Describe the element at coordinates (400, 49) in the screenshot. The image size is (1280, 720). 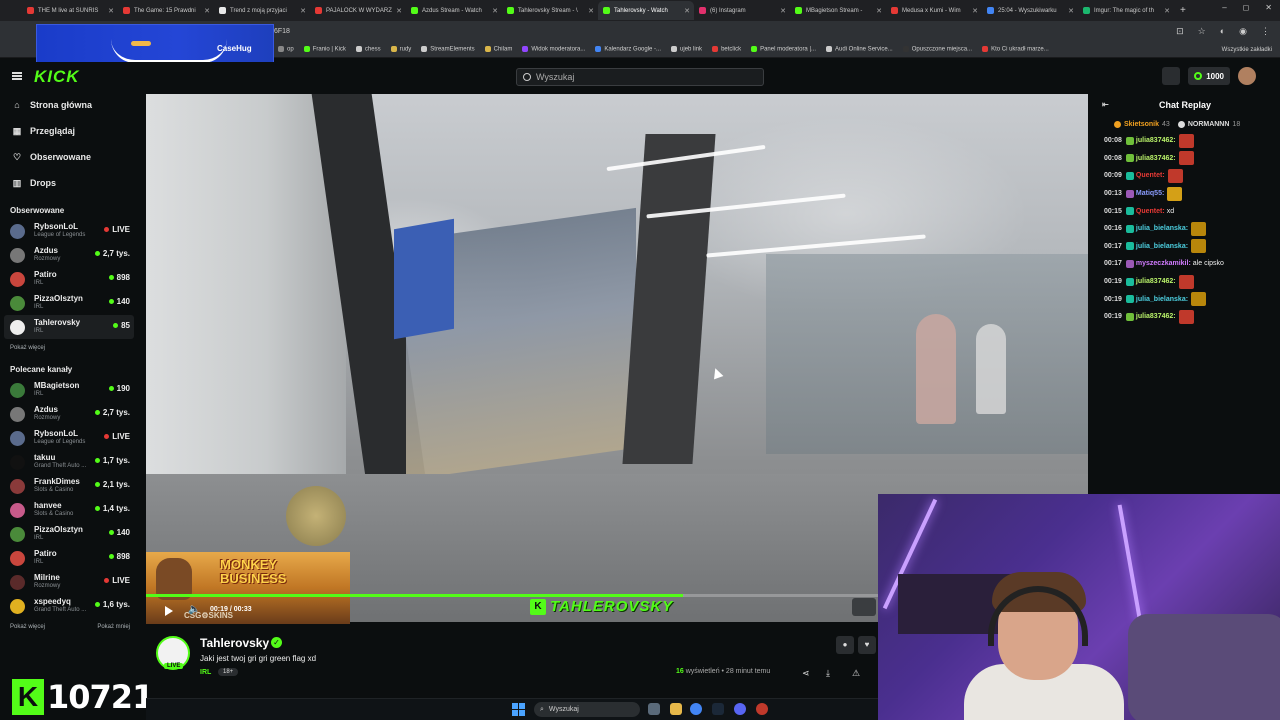
I see `bookmark-item: rudy` at that location.